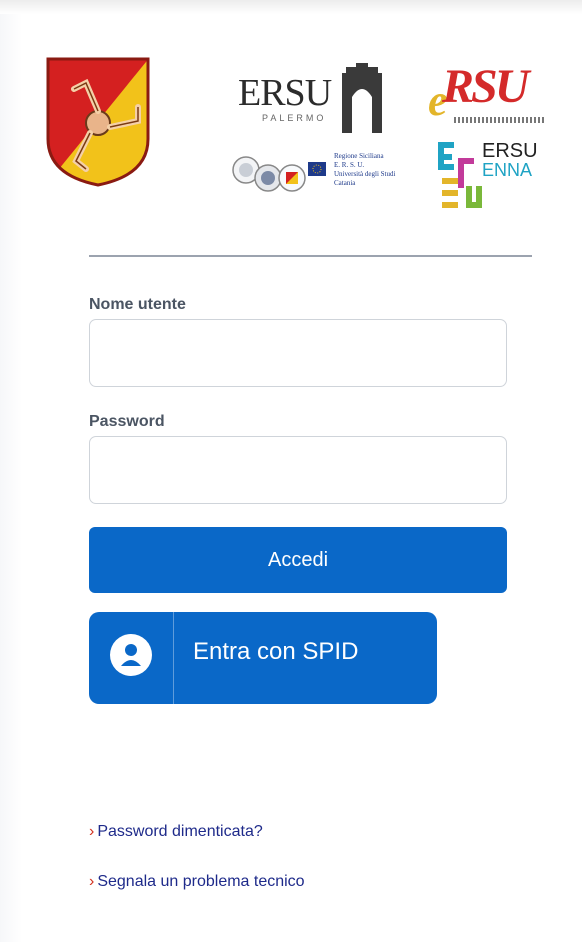 This screenshot has width=582, height=942. I want to click on report-problem-label: Segnala un problema tecnico, so click(201, 881).